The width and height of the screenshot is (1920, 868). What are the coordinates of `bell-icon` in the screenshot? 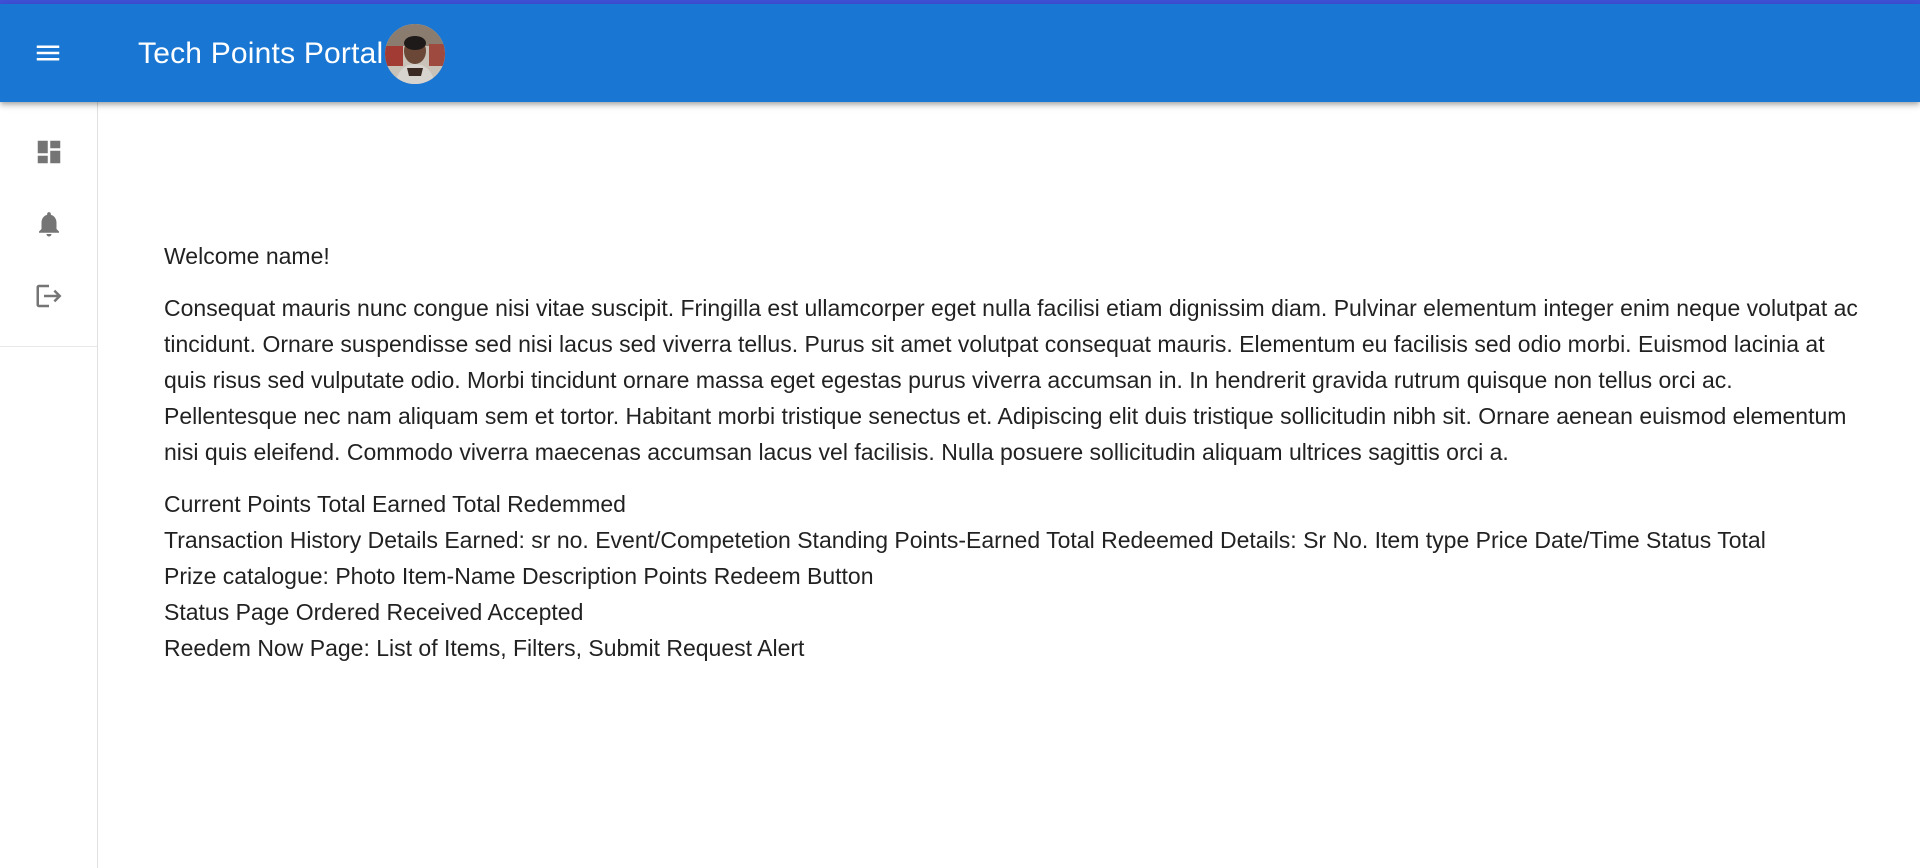 It's located at (49, 224).